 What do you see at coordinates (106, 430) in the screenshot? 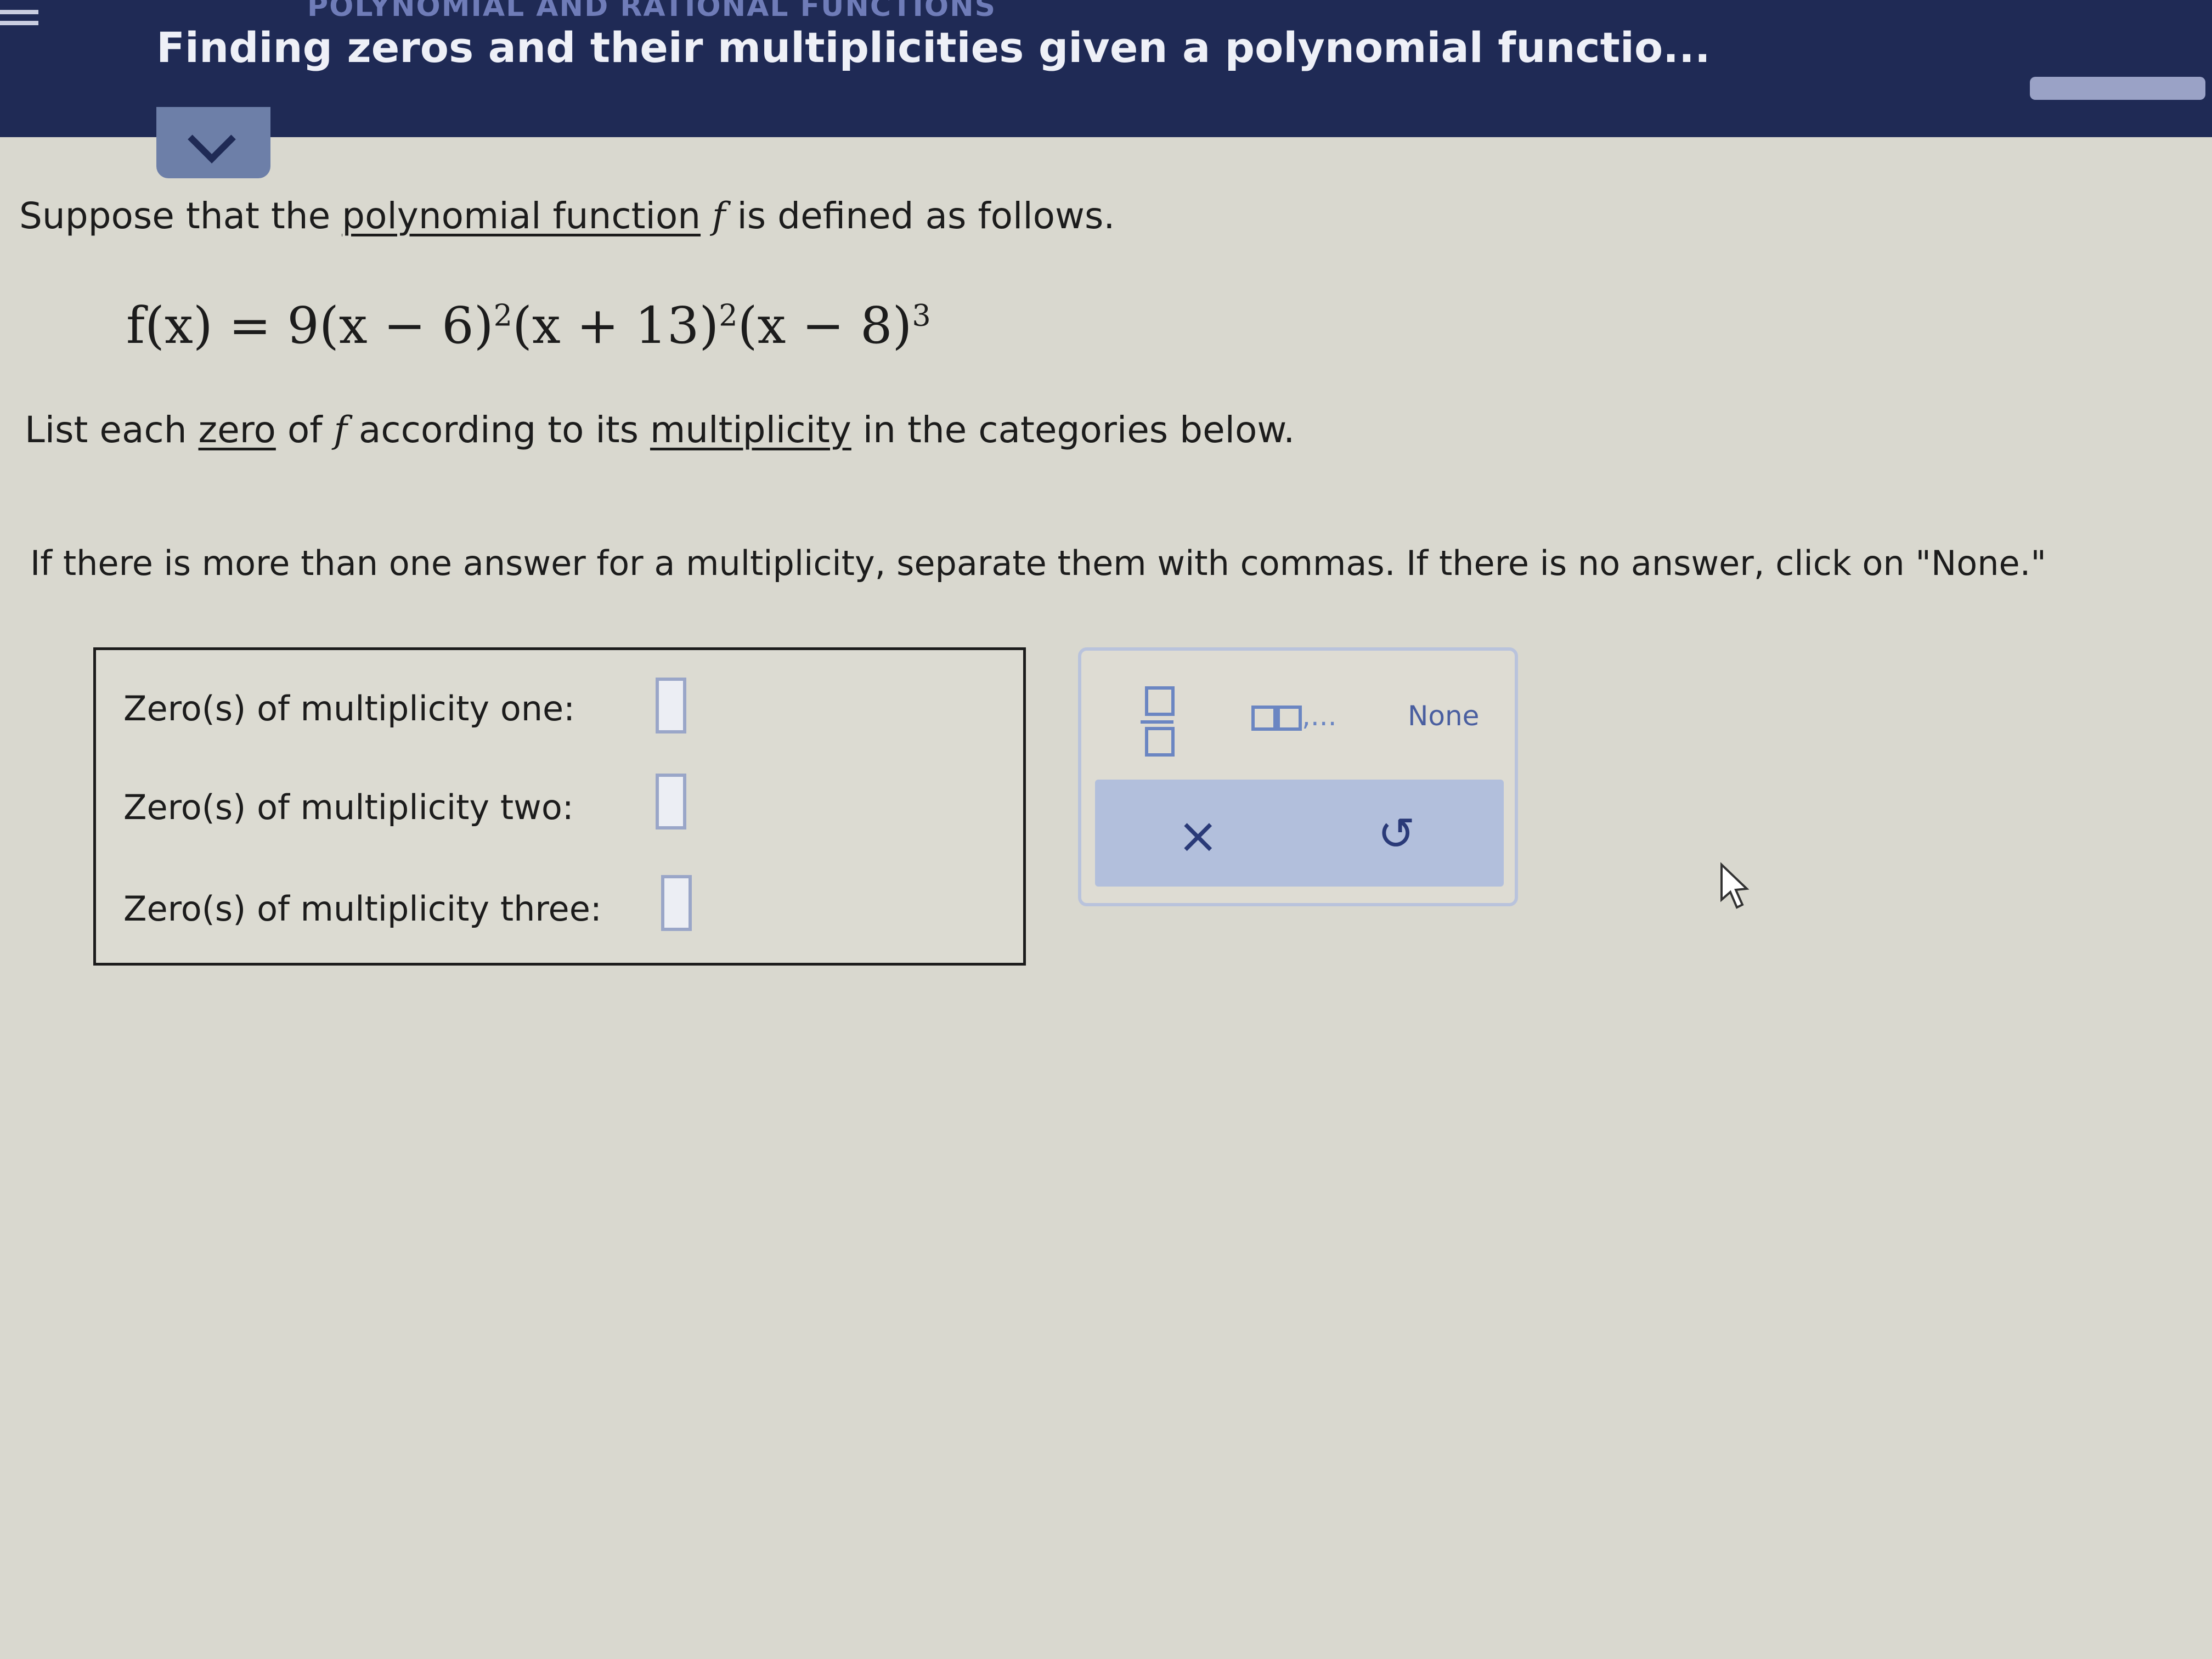
I see `instruction-start: List each` at bounding box center [106, 430].